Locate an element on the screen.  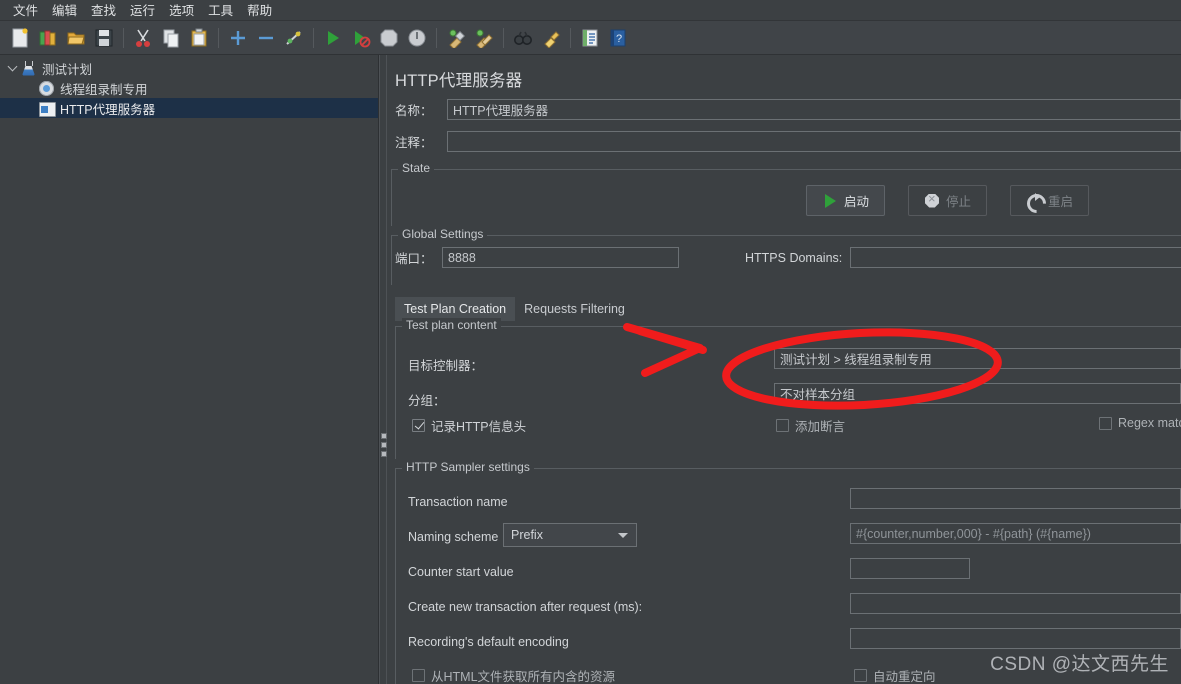
group-border-left is located at coordinates (395, 576).